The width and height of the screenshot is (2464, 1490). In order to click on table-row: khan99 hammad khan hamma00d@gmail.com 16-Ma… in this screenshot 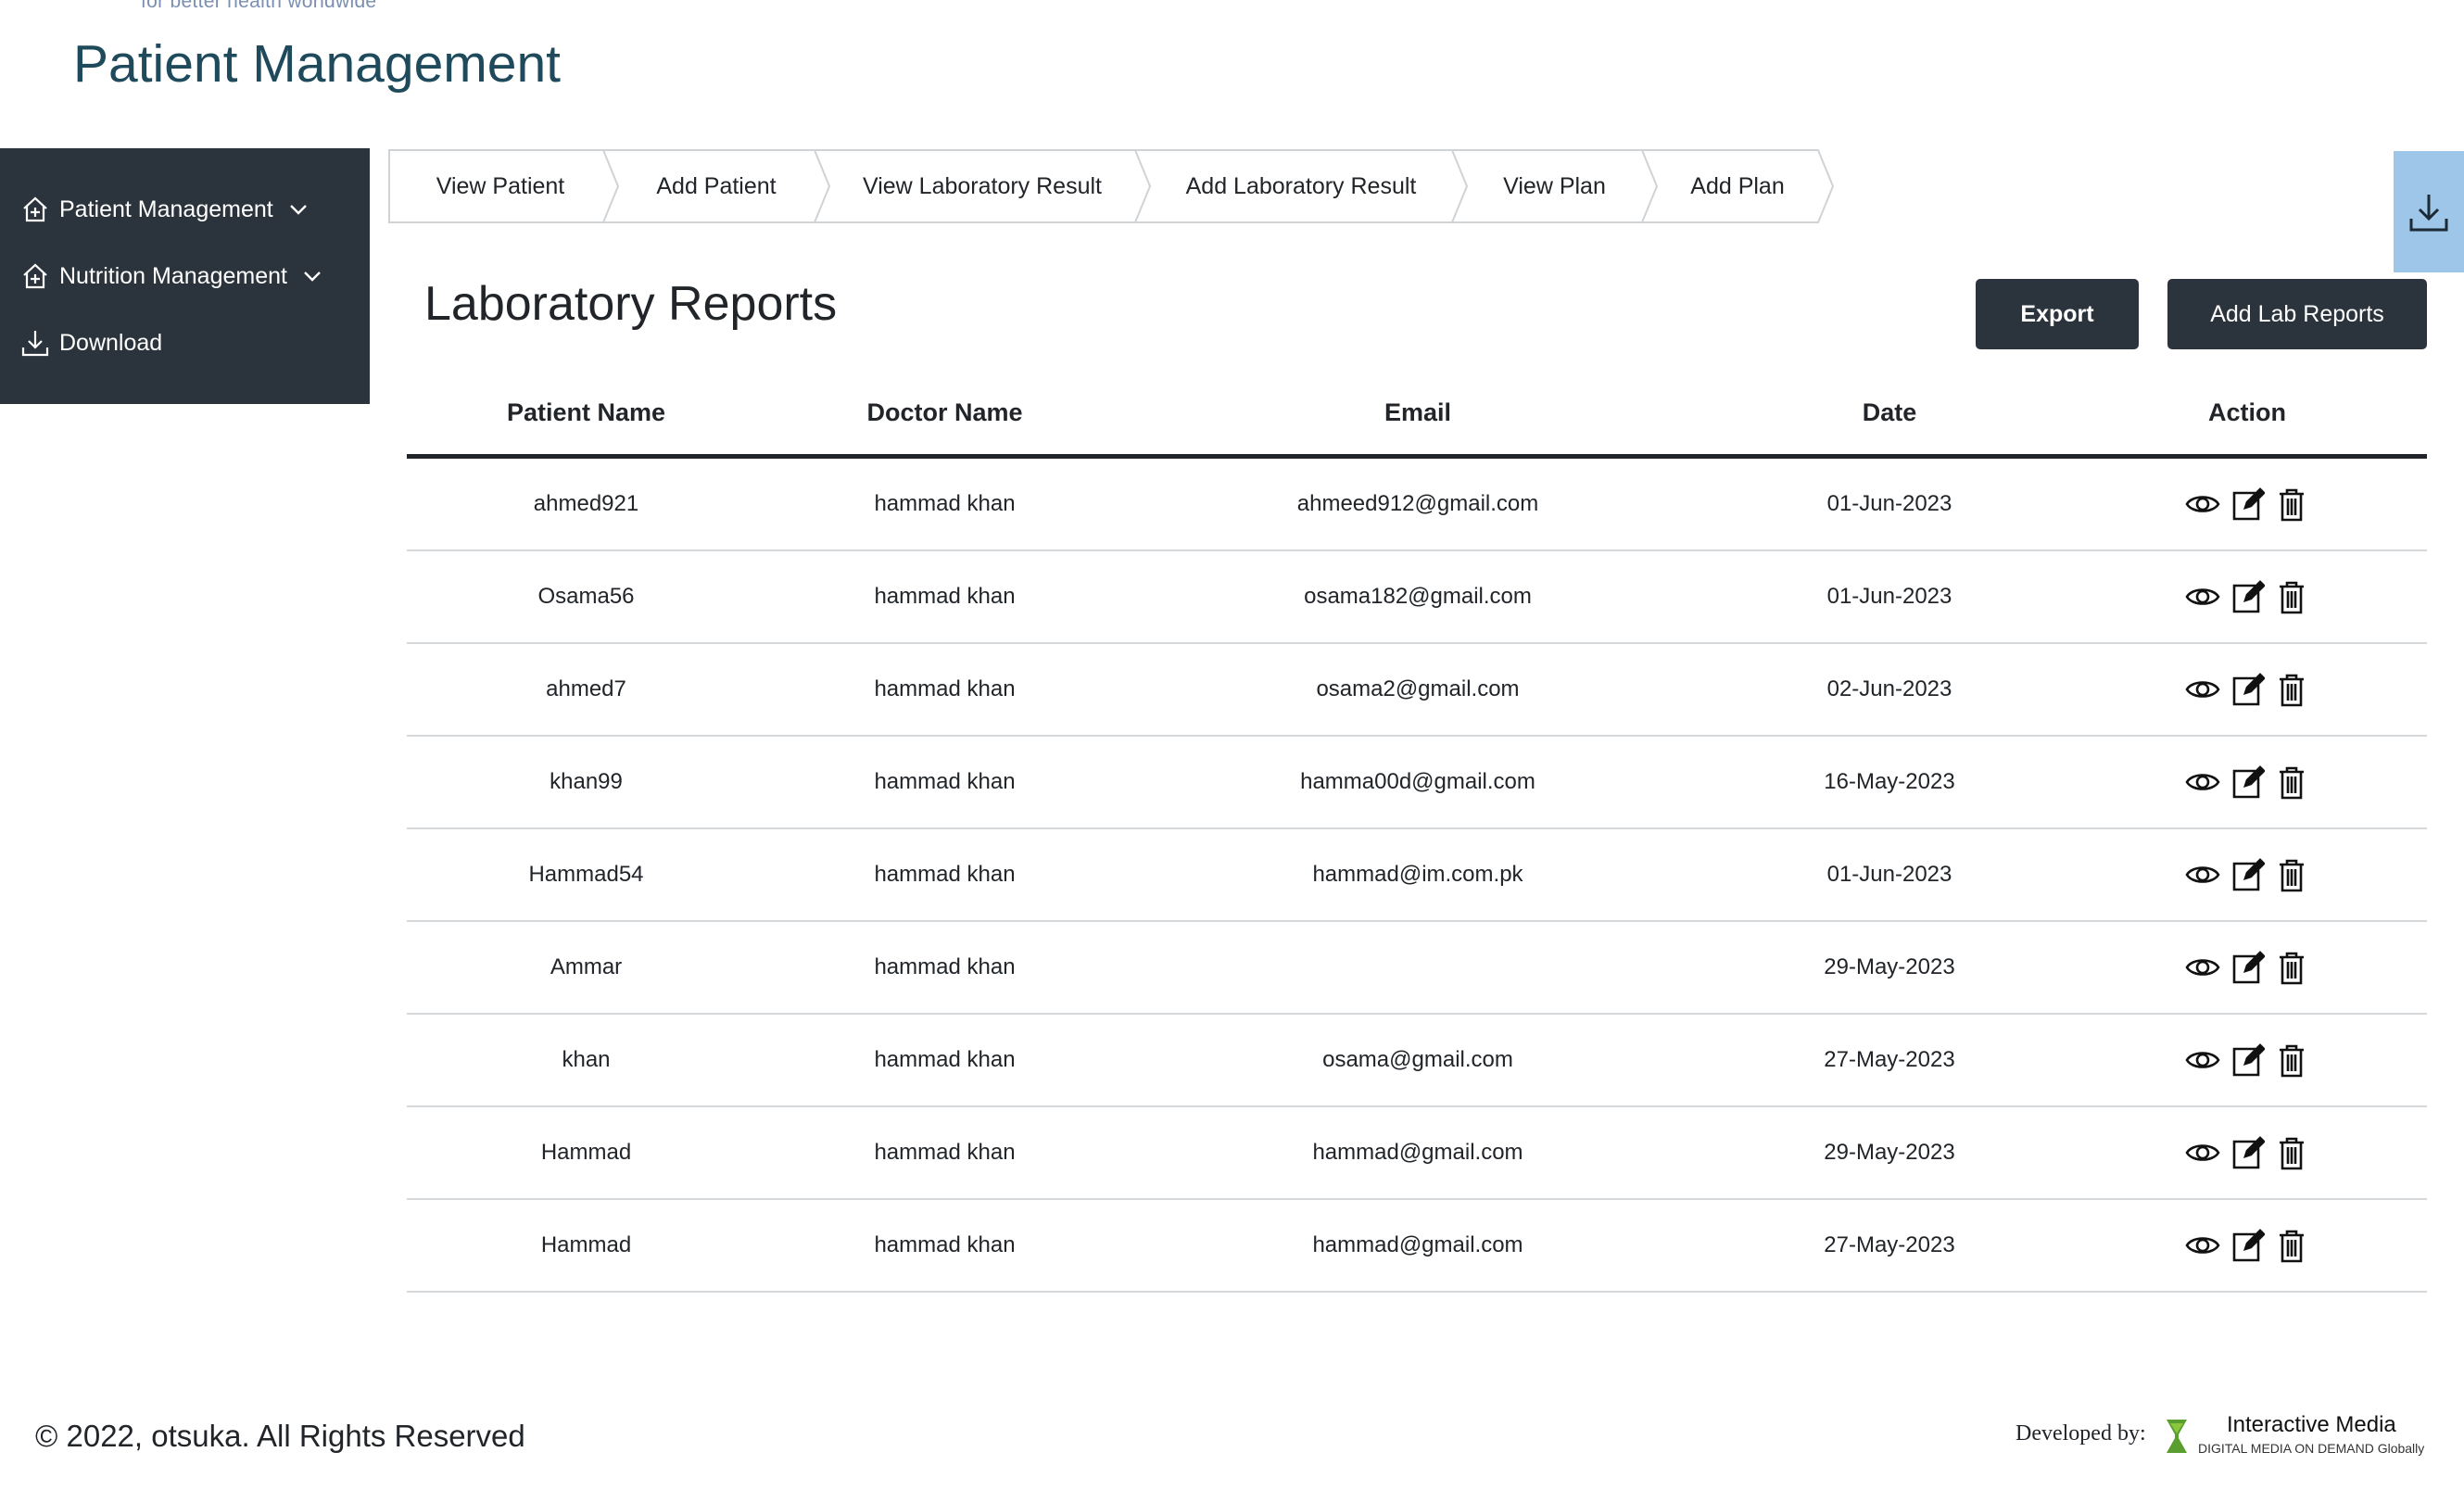, I will do `click(1417, 783)`.